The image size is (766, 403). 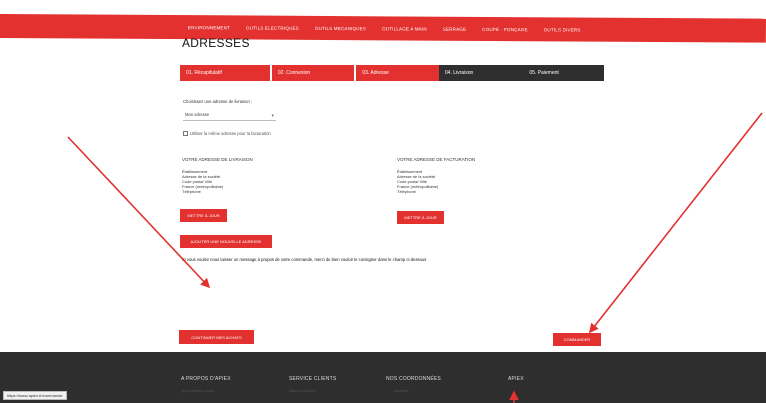 What do you see at coordinates (209, 27) in the screenshot?
I see `nav-item-1: ENVIRONNEMENT` at bounding box center [209, 27].